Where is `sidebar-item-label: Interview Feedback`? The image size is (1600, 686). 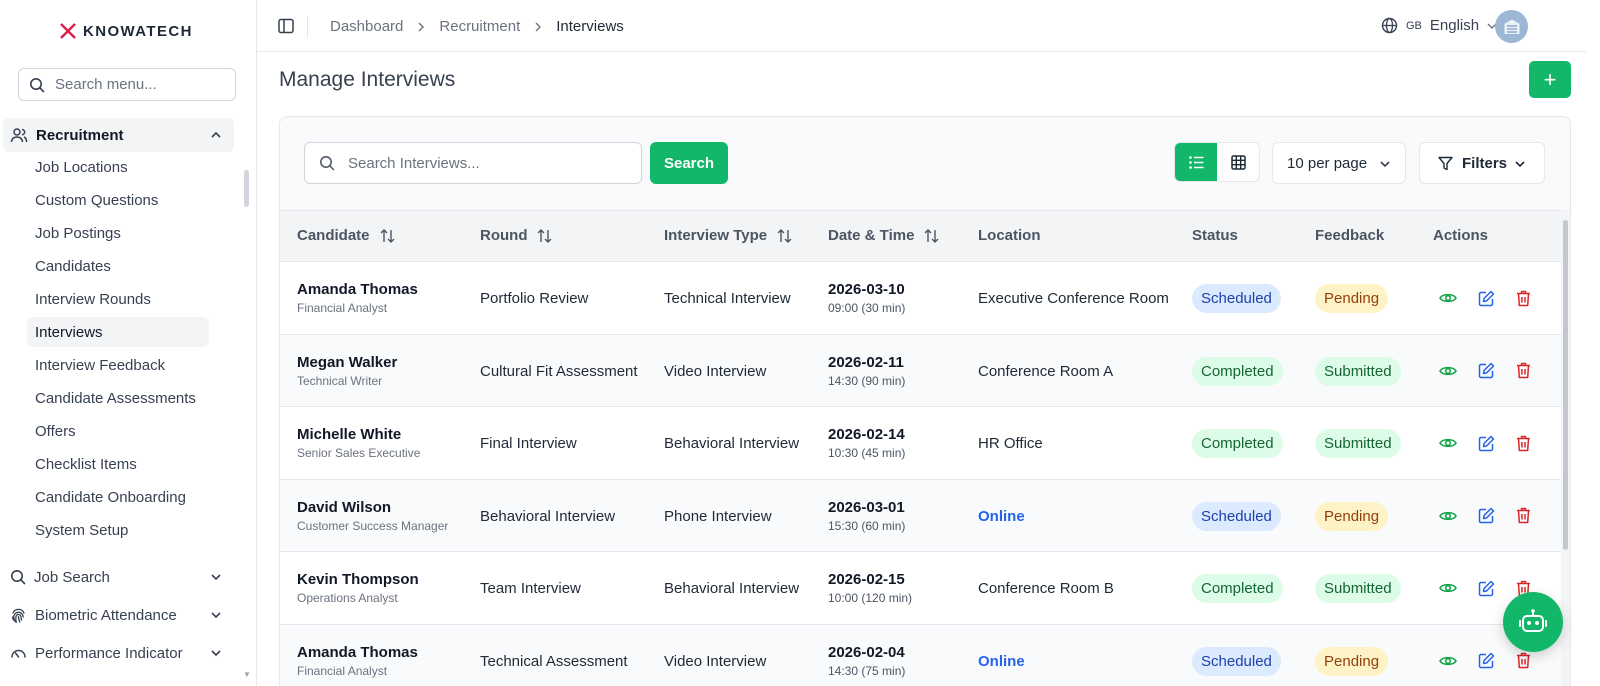
sidebar-item-label: Interview Feedback is located at coordinates (100, 365).